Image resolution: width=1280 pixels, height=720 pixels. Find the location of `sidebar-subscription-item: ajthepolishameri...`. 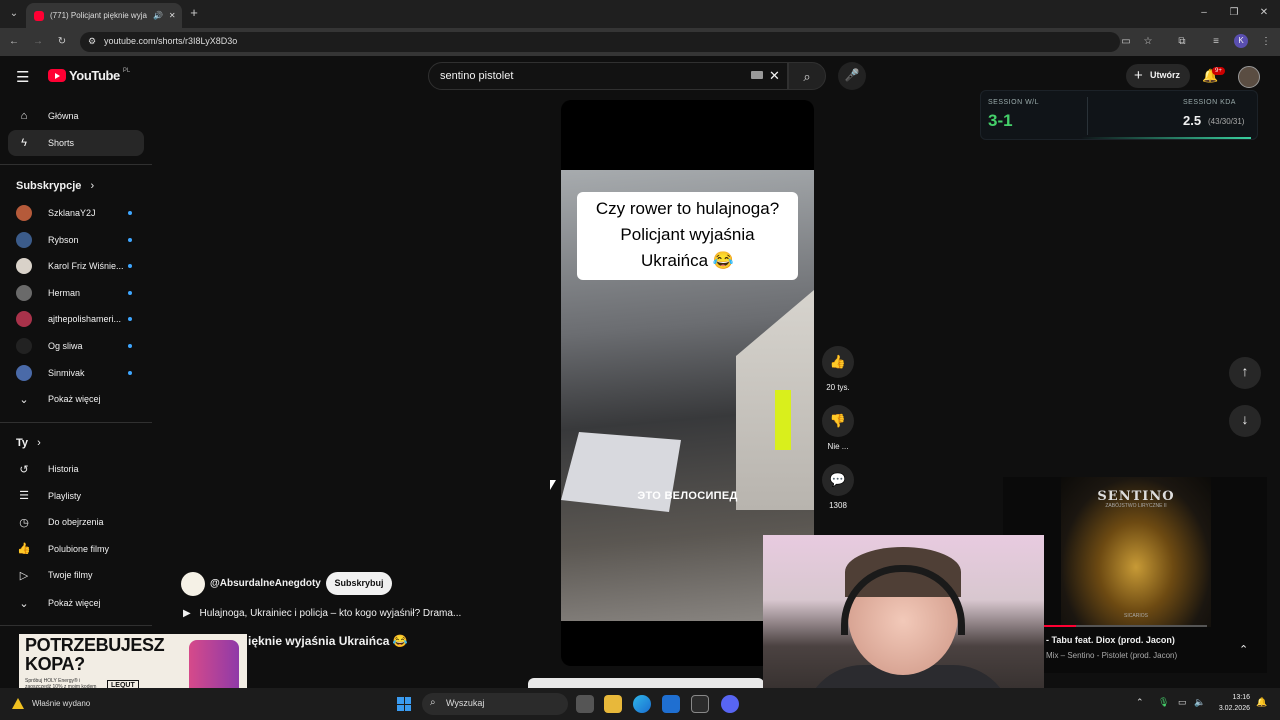

sidebar-subscription-item: ajthepolishameri... is located at coordinates (76, 319).